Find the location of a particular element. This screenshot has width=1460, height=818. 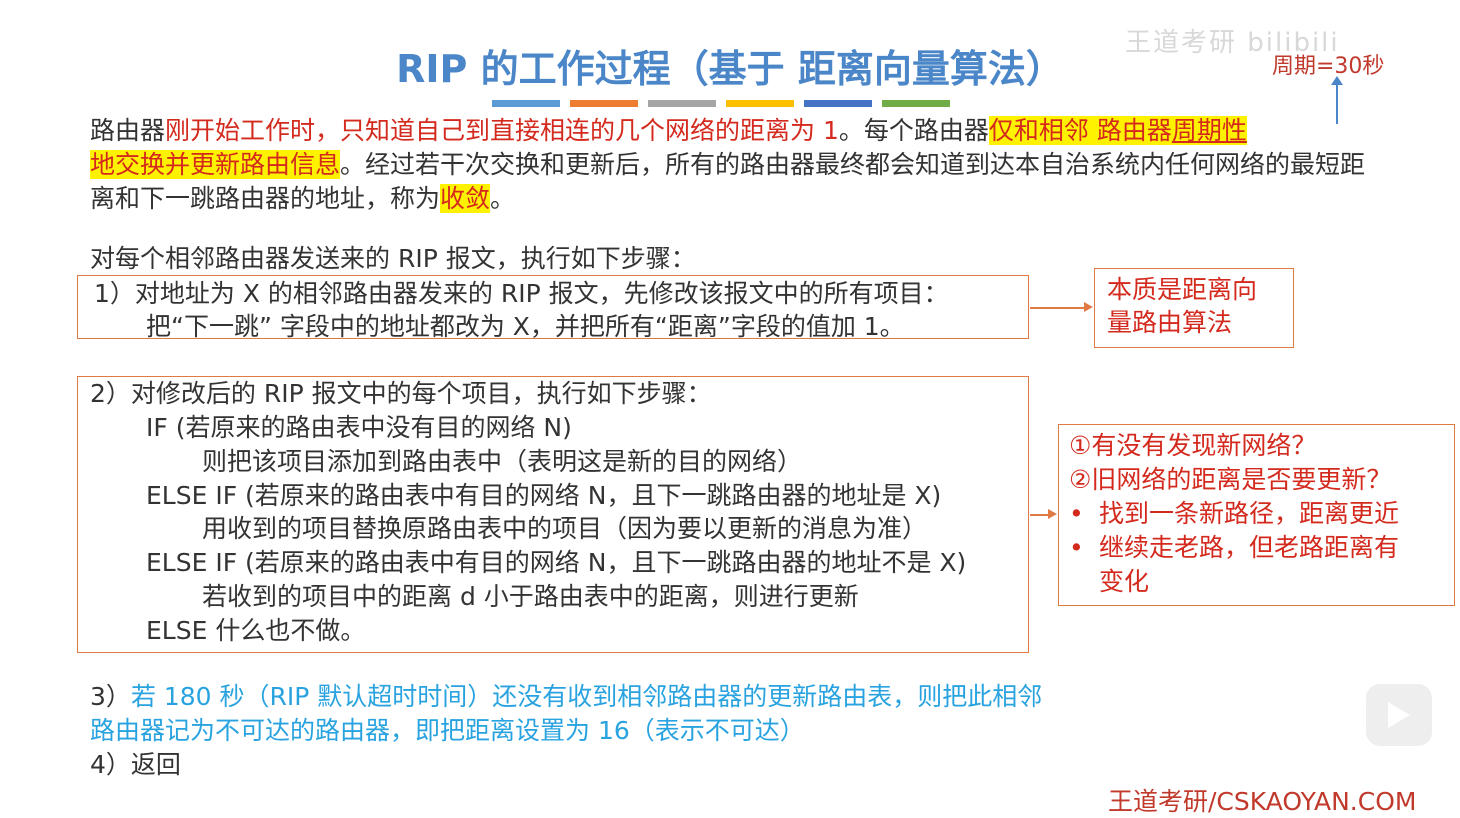

note-bullet-text: 找到一条新路径，距离更近 is located at coordinates (1249, 513).